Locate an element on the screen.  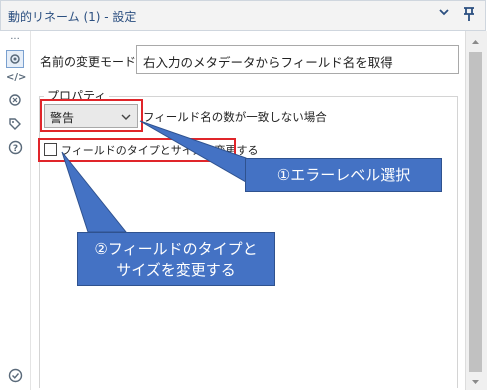
callout-pointers is located at coordinates (154, 176).